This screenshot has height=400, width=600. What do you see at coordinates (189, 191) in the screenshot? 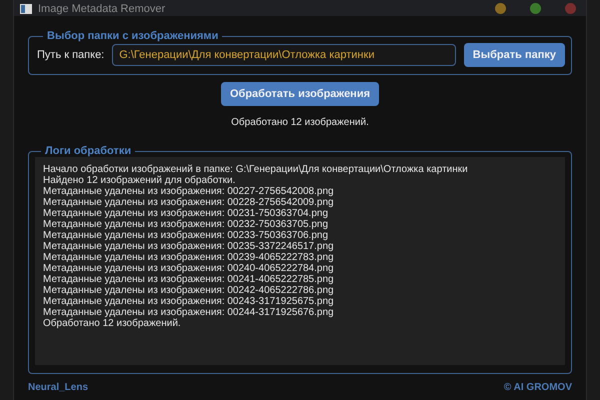
I see `log-line: Метаданные удалены из изображения: 00227-2756542008.png` at bounding box center [189, 191].